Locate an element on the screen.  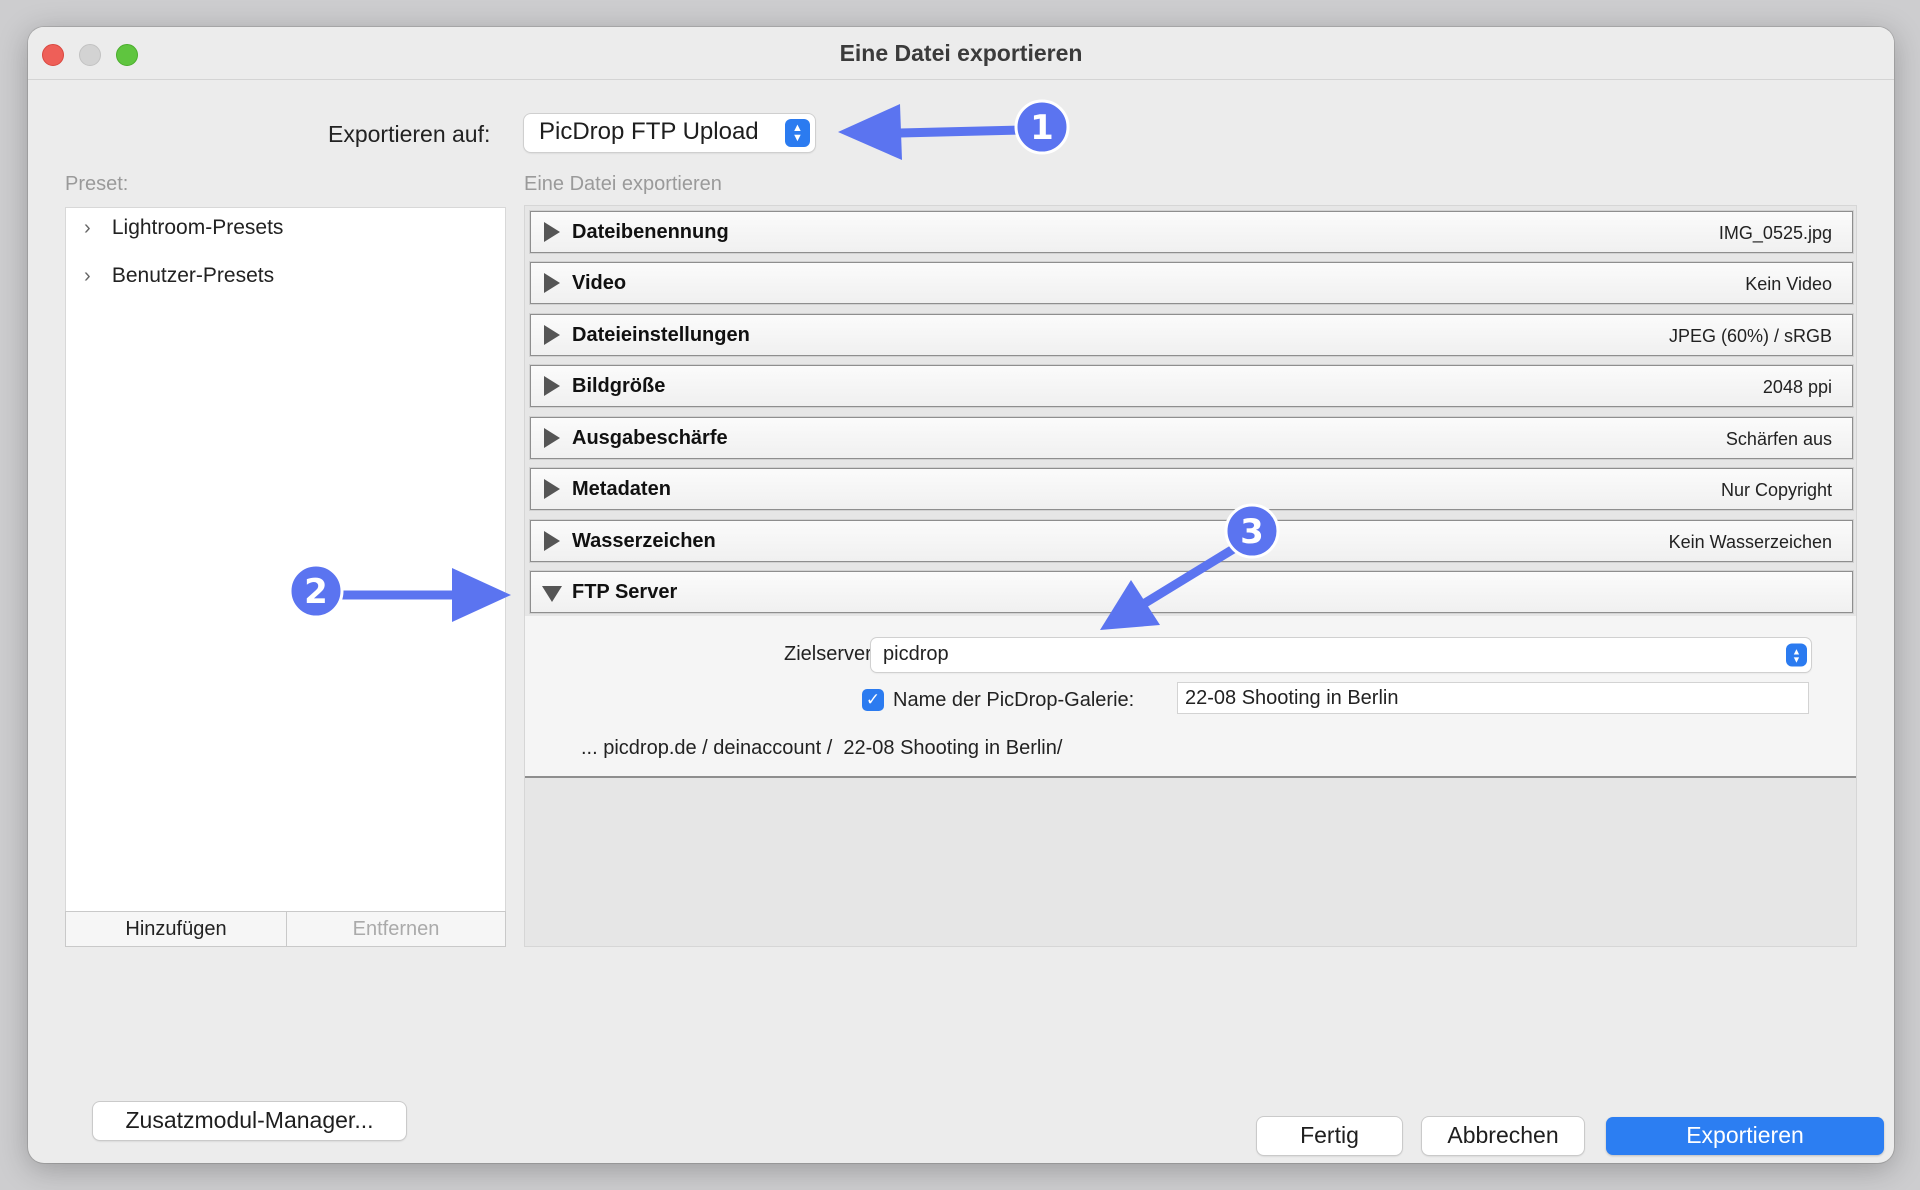
annotation-badge-2-label: 2 is located at coordinates (316, 592).